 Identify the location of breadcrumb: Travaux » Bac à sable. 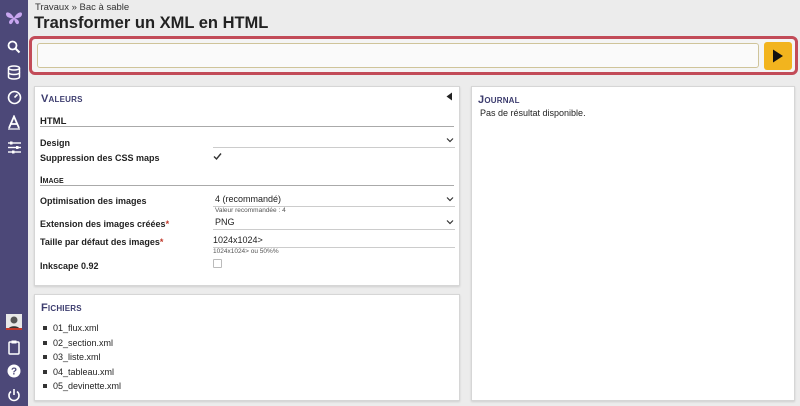
(82, 7).